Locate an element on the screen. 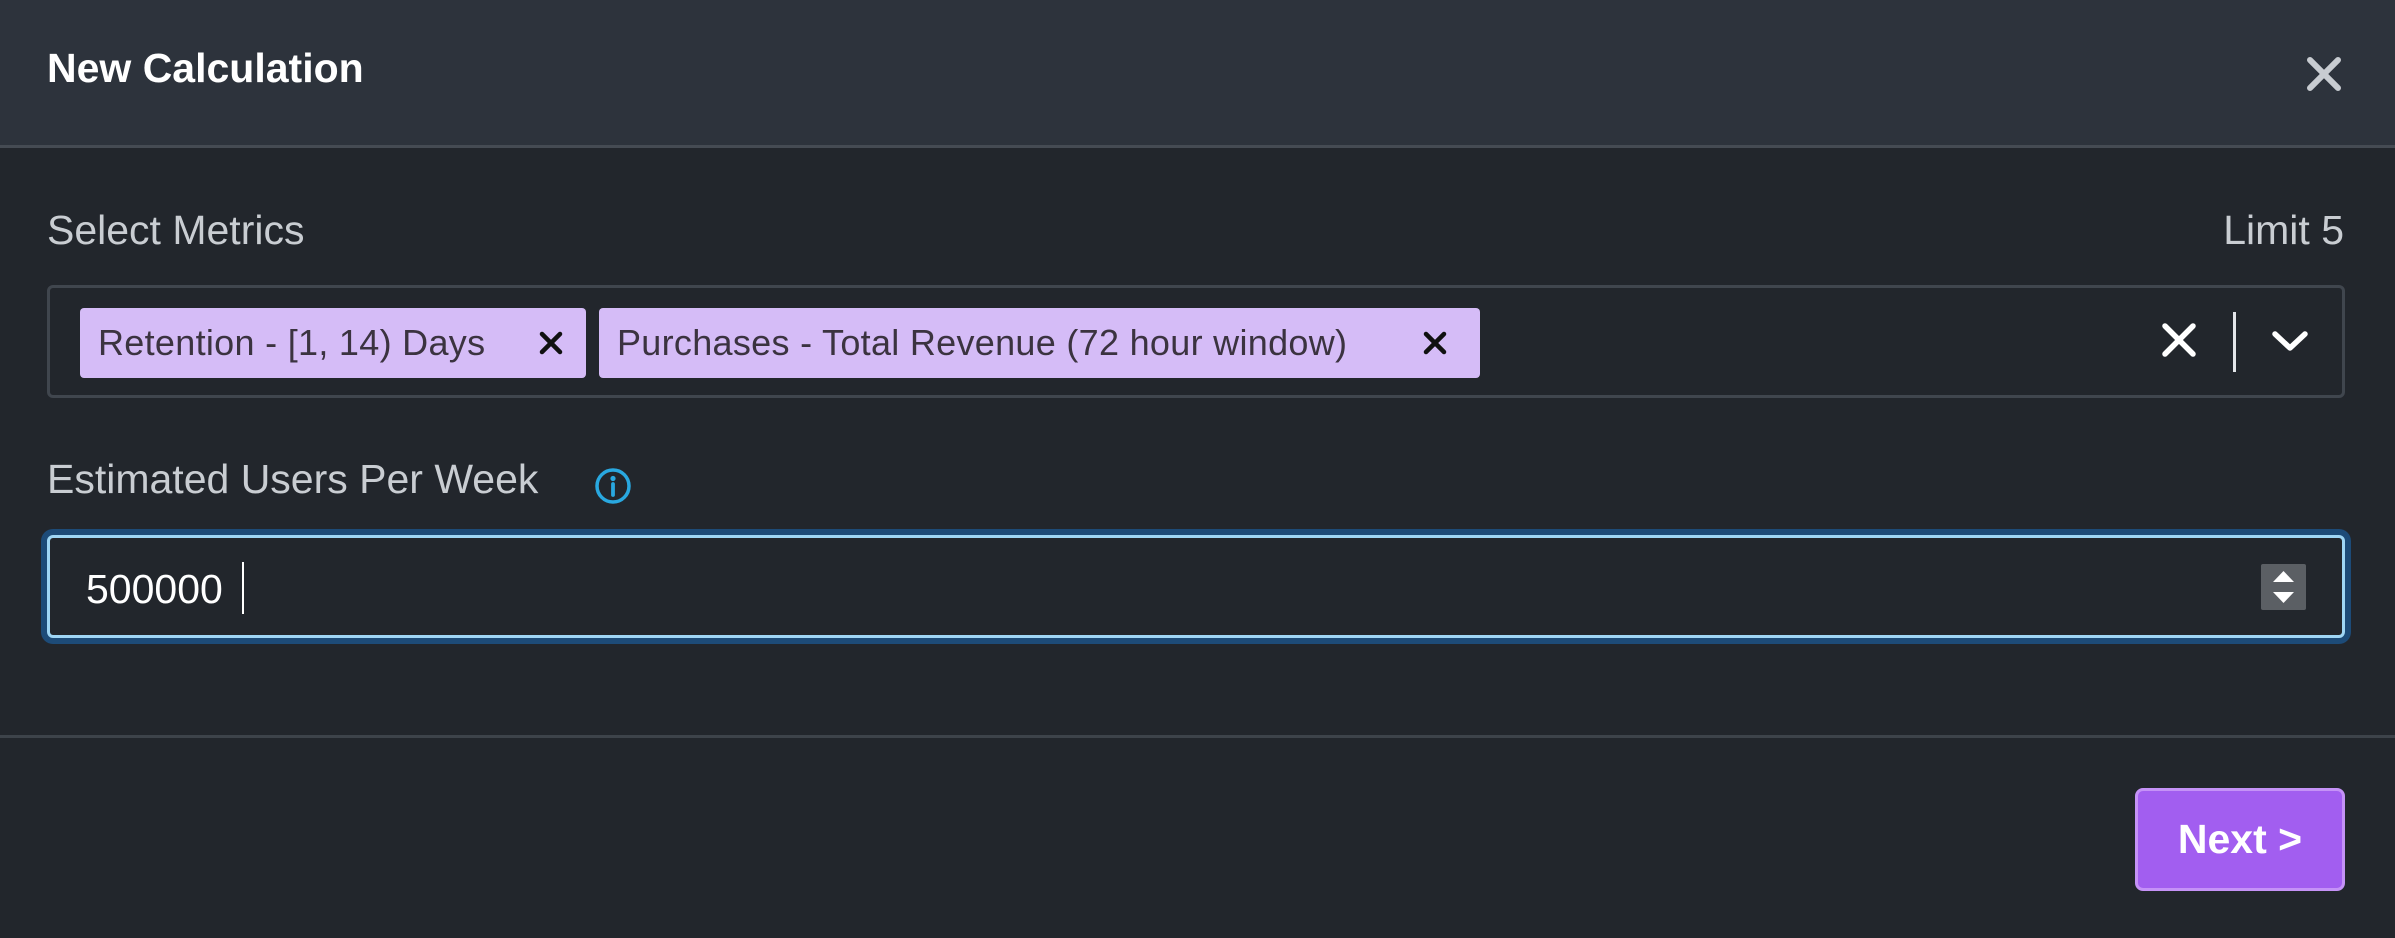 Image resolution: width=2395 pixels, height=938 pixels. next-button: Next > is located at coordinates (2240, 839).